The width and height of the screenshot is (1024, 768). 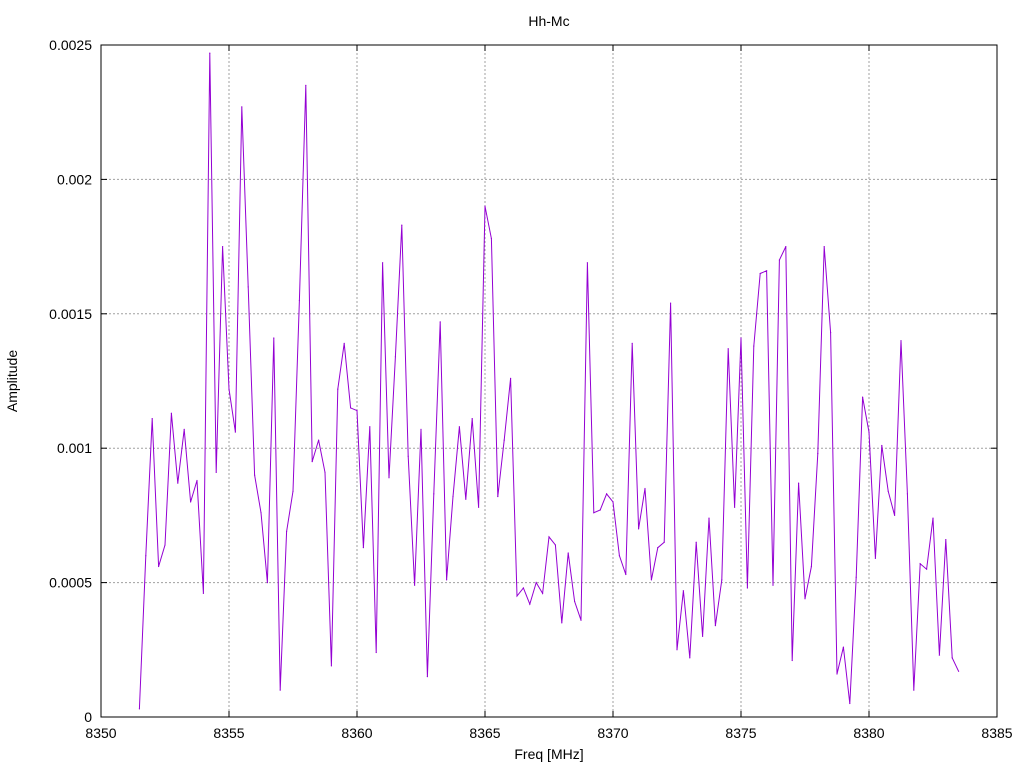 What do you see at coordinates (70, 583) in the screenshot?
I see `y-tick-label: 0.0005` at bounding box center [70, 583].